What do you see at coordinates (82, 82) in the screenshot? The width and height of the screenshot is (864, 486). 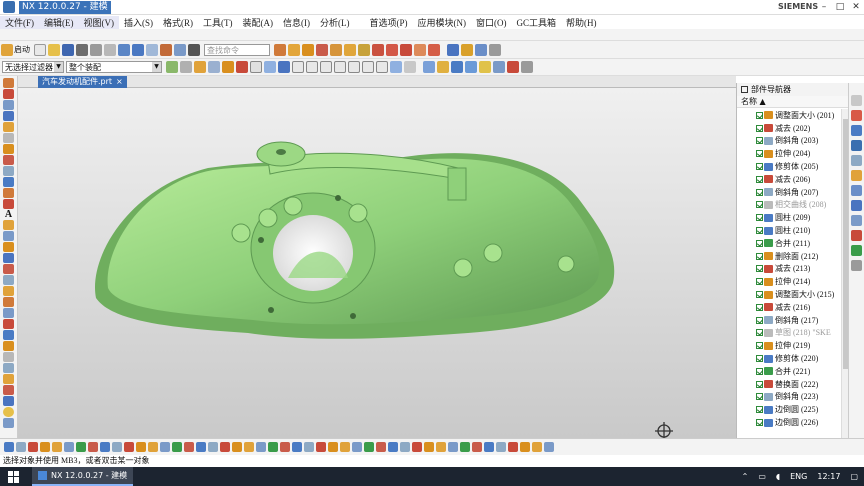 I see `tab-part-file: 汽车发动机配件.prt ×` at bounding box center [82, 82].